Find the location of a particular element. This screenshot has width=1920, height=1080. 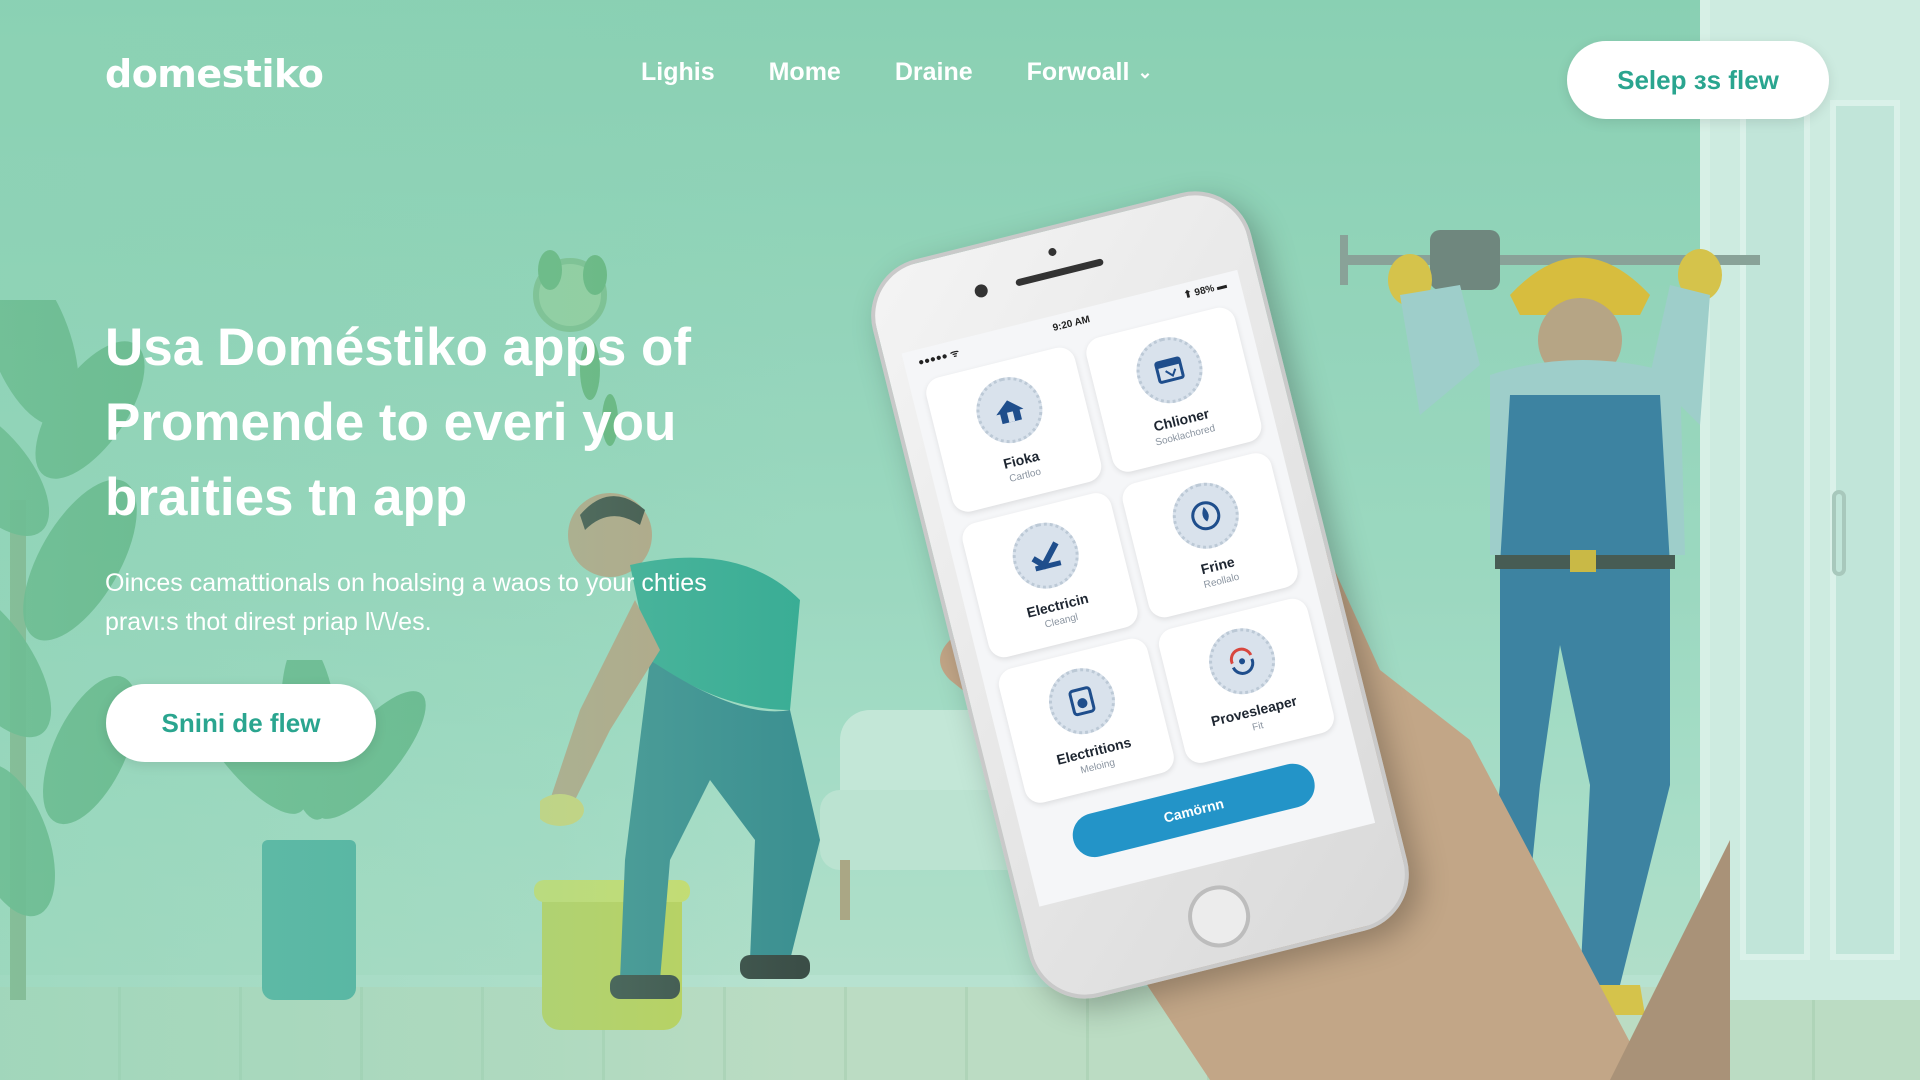

nav-item-draine: Draine is located at coordinates (934, 72).